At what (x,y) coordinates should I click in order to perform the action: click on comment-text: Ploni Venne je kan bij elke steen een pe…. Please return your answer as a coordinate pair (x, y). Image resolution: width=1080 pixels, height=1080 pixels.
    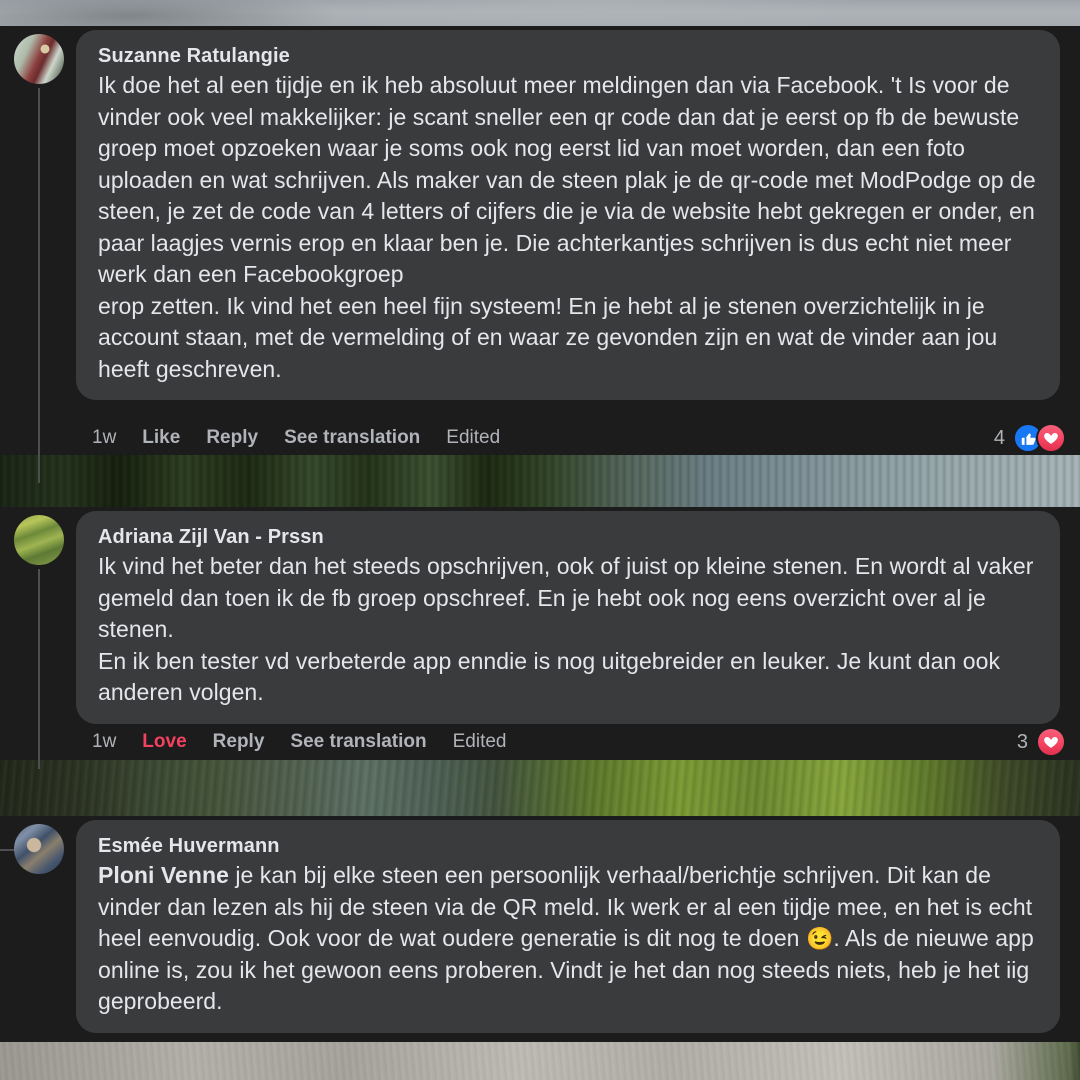
    Looking at the image, I should click on (568, 939).